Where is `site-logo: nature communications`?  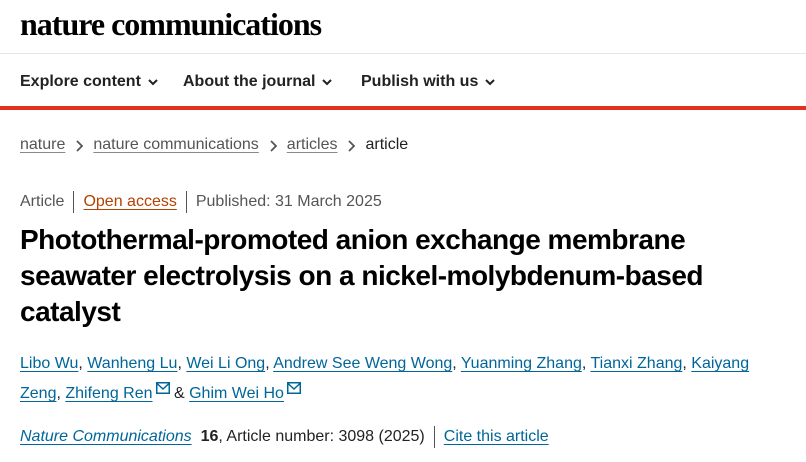 site-logo: nature communications is located at coordinates (171, 24).